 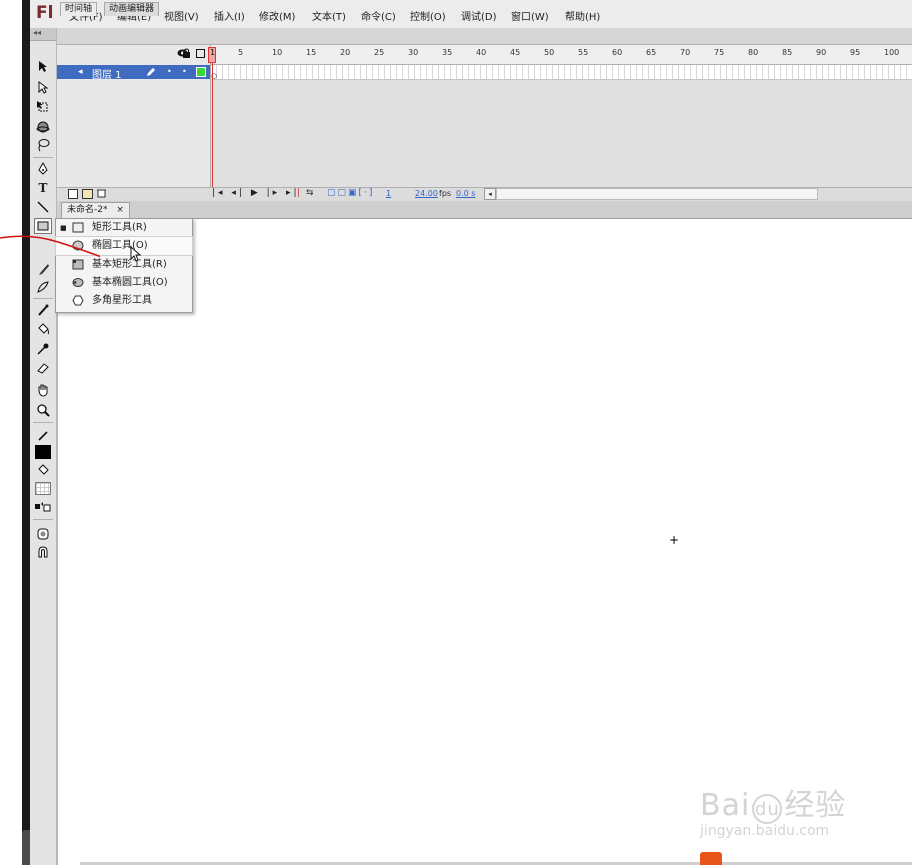 I want to click on pen-tool-icon, so click(x=43, y=169).